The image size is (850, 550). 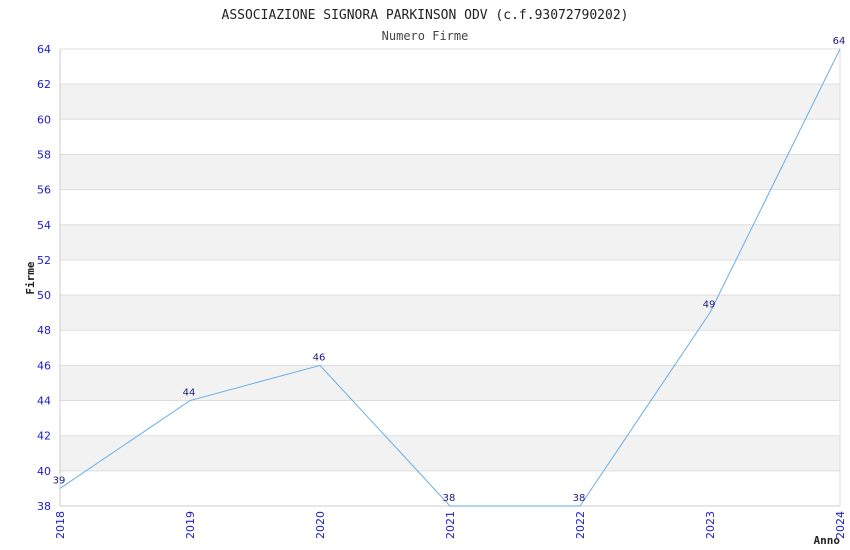 I want to click on y-tick-label: 60, so click(x=44, y=119).